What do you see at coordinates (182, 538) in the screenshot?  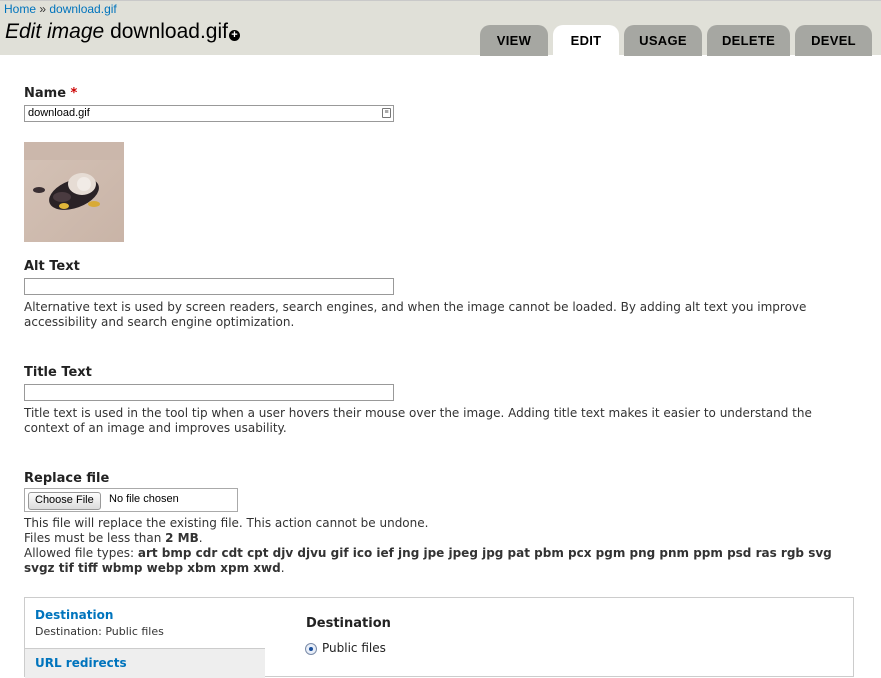 I see `file-size-value: 2 MB` at bounding box center [182, 538].